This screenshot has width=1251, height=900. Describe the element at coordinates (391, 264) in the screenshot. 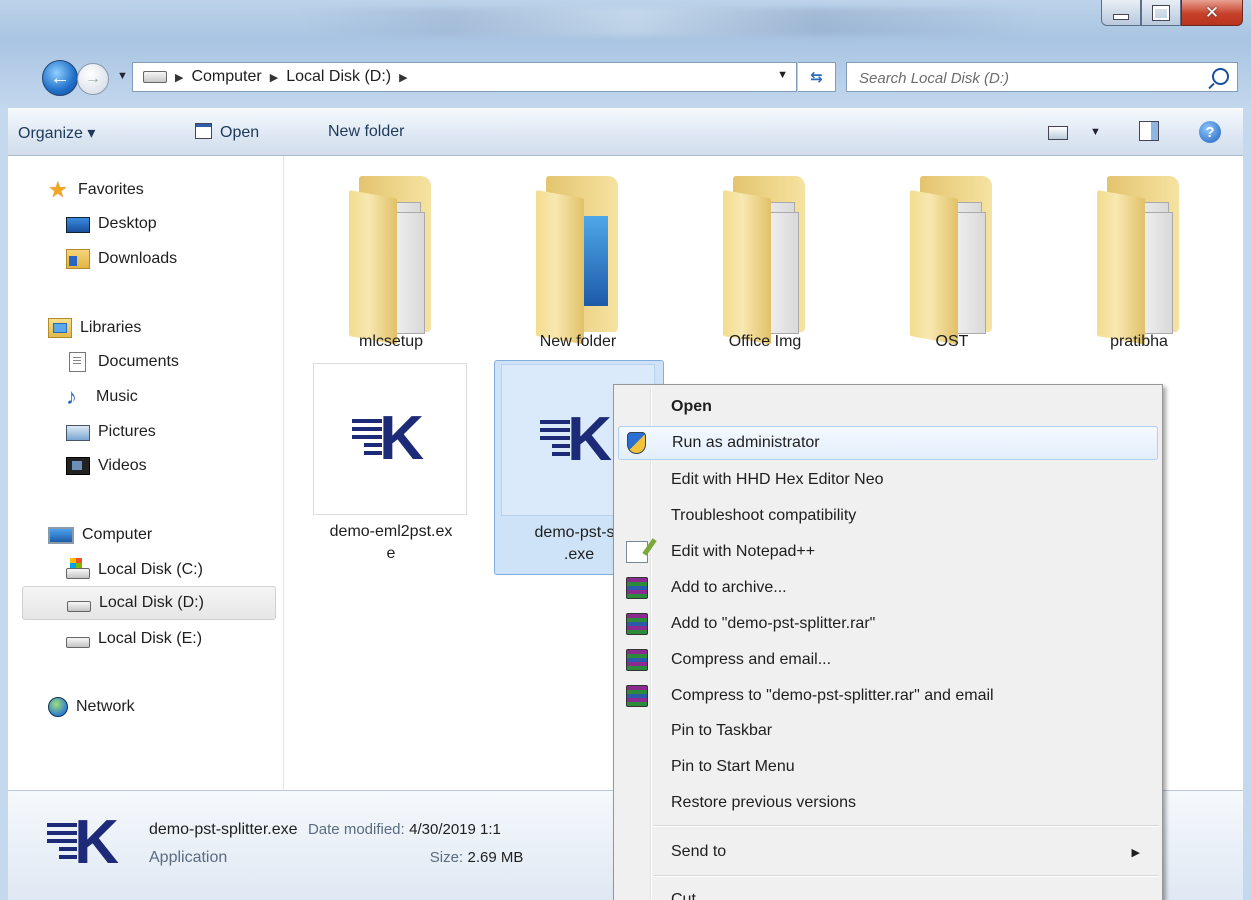

I see `folder-mlcsetup: mlcsetup` at that location.